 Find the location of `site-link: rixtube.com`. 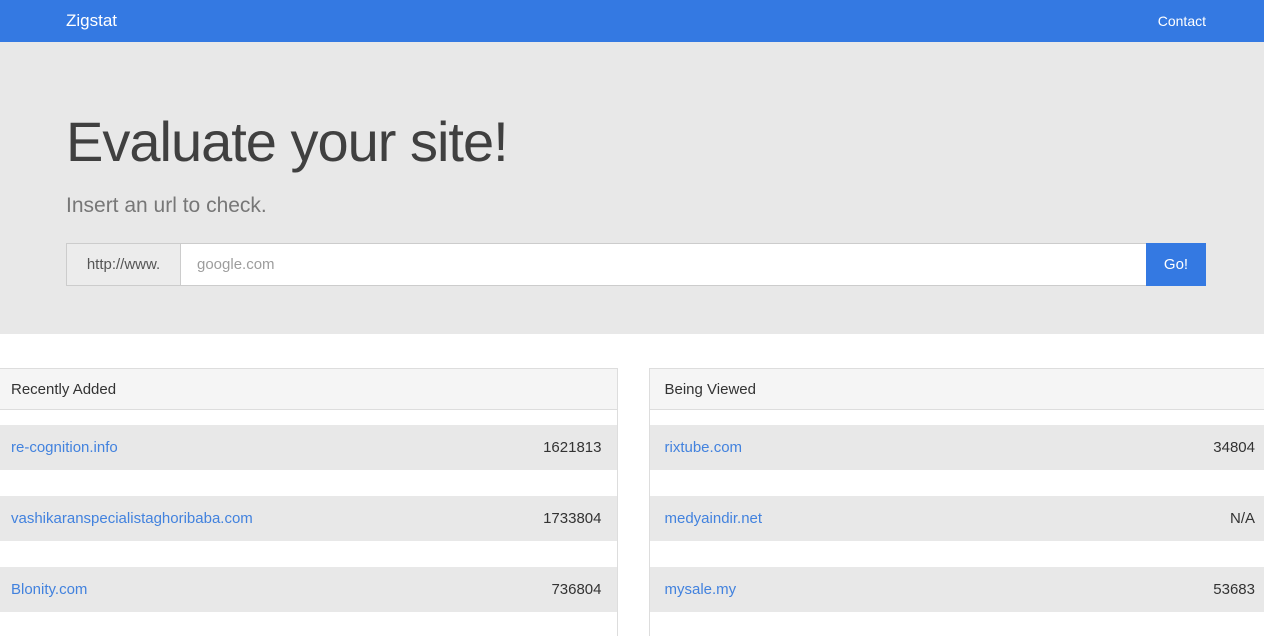

site-link: rixtube.com is located at coordinates (704, 447).